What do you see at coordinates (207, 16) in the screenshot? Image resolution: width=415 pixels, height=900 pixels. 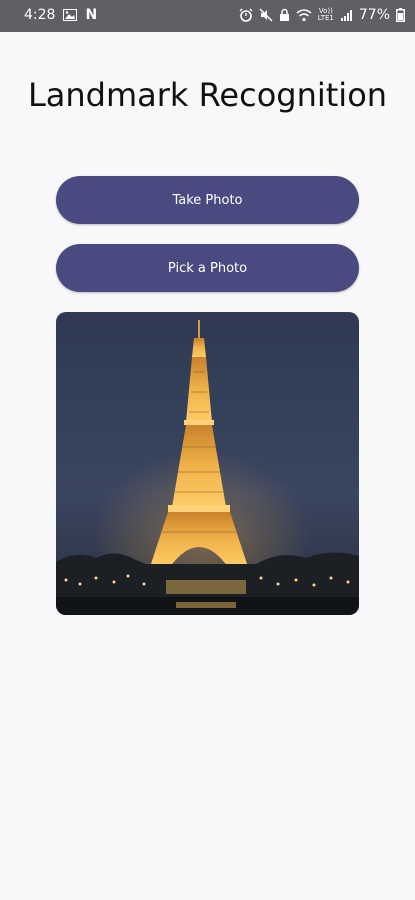 I see `status-bar: 4:28 N Vo)) LTE1 77%` at bounding box center [207, 16].